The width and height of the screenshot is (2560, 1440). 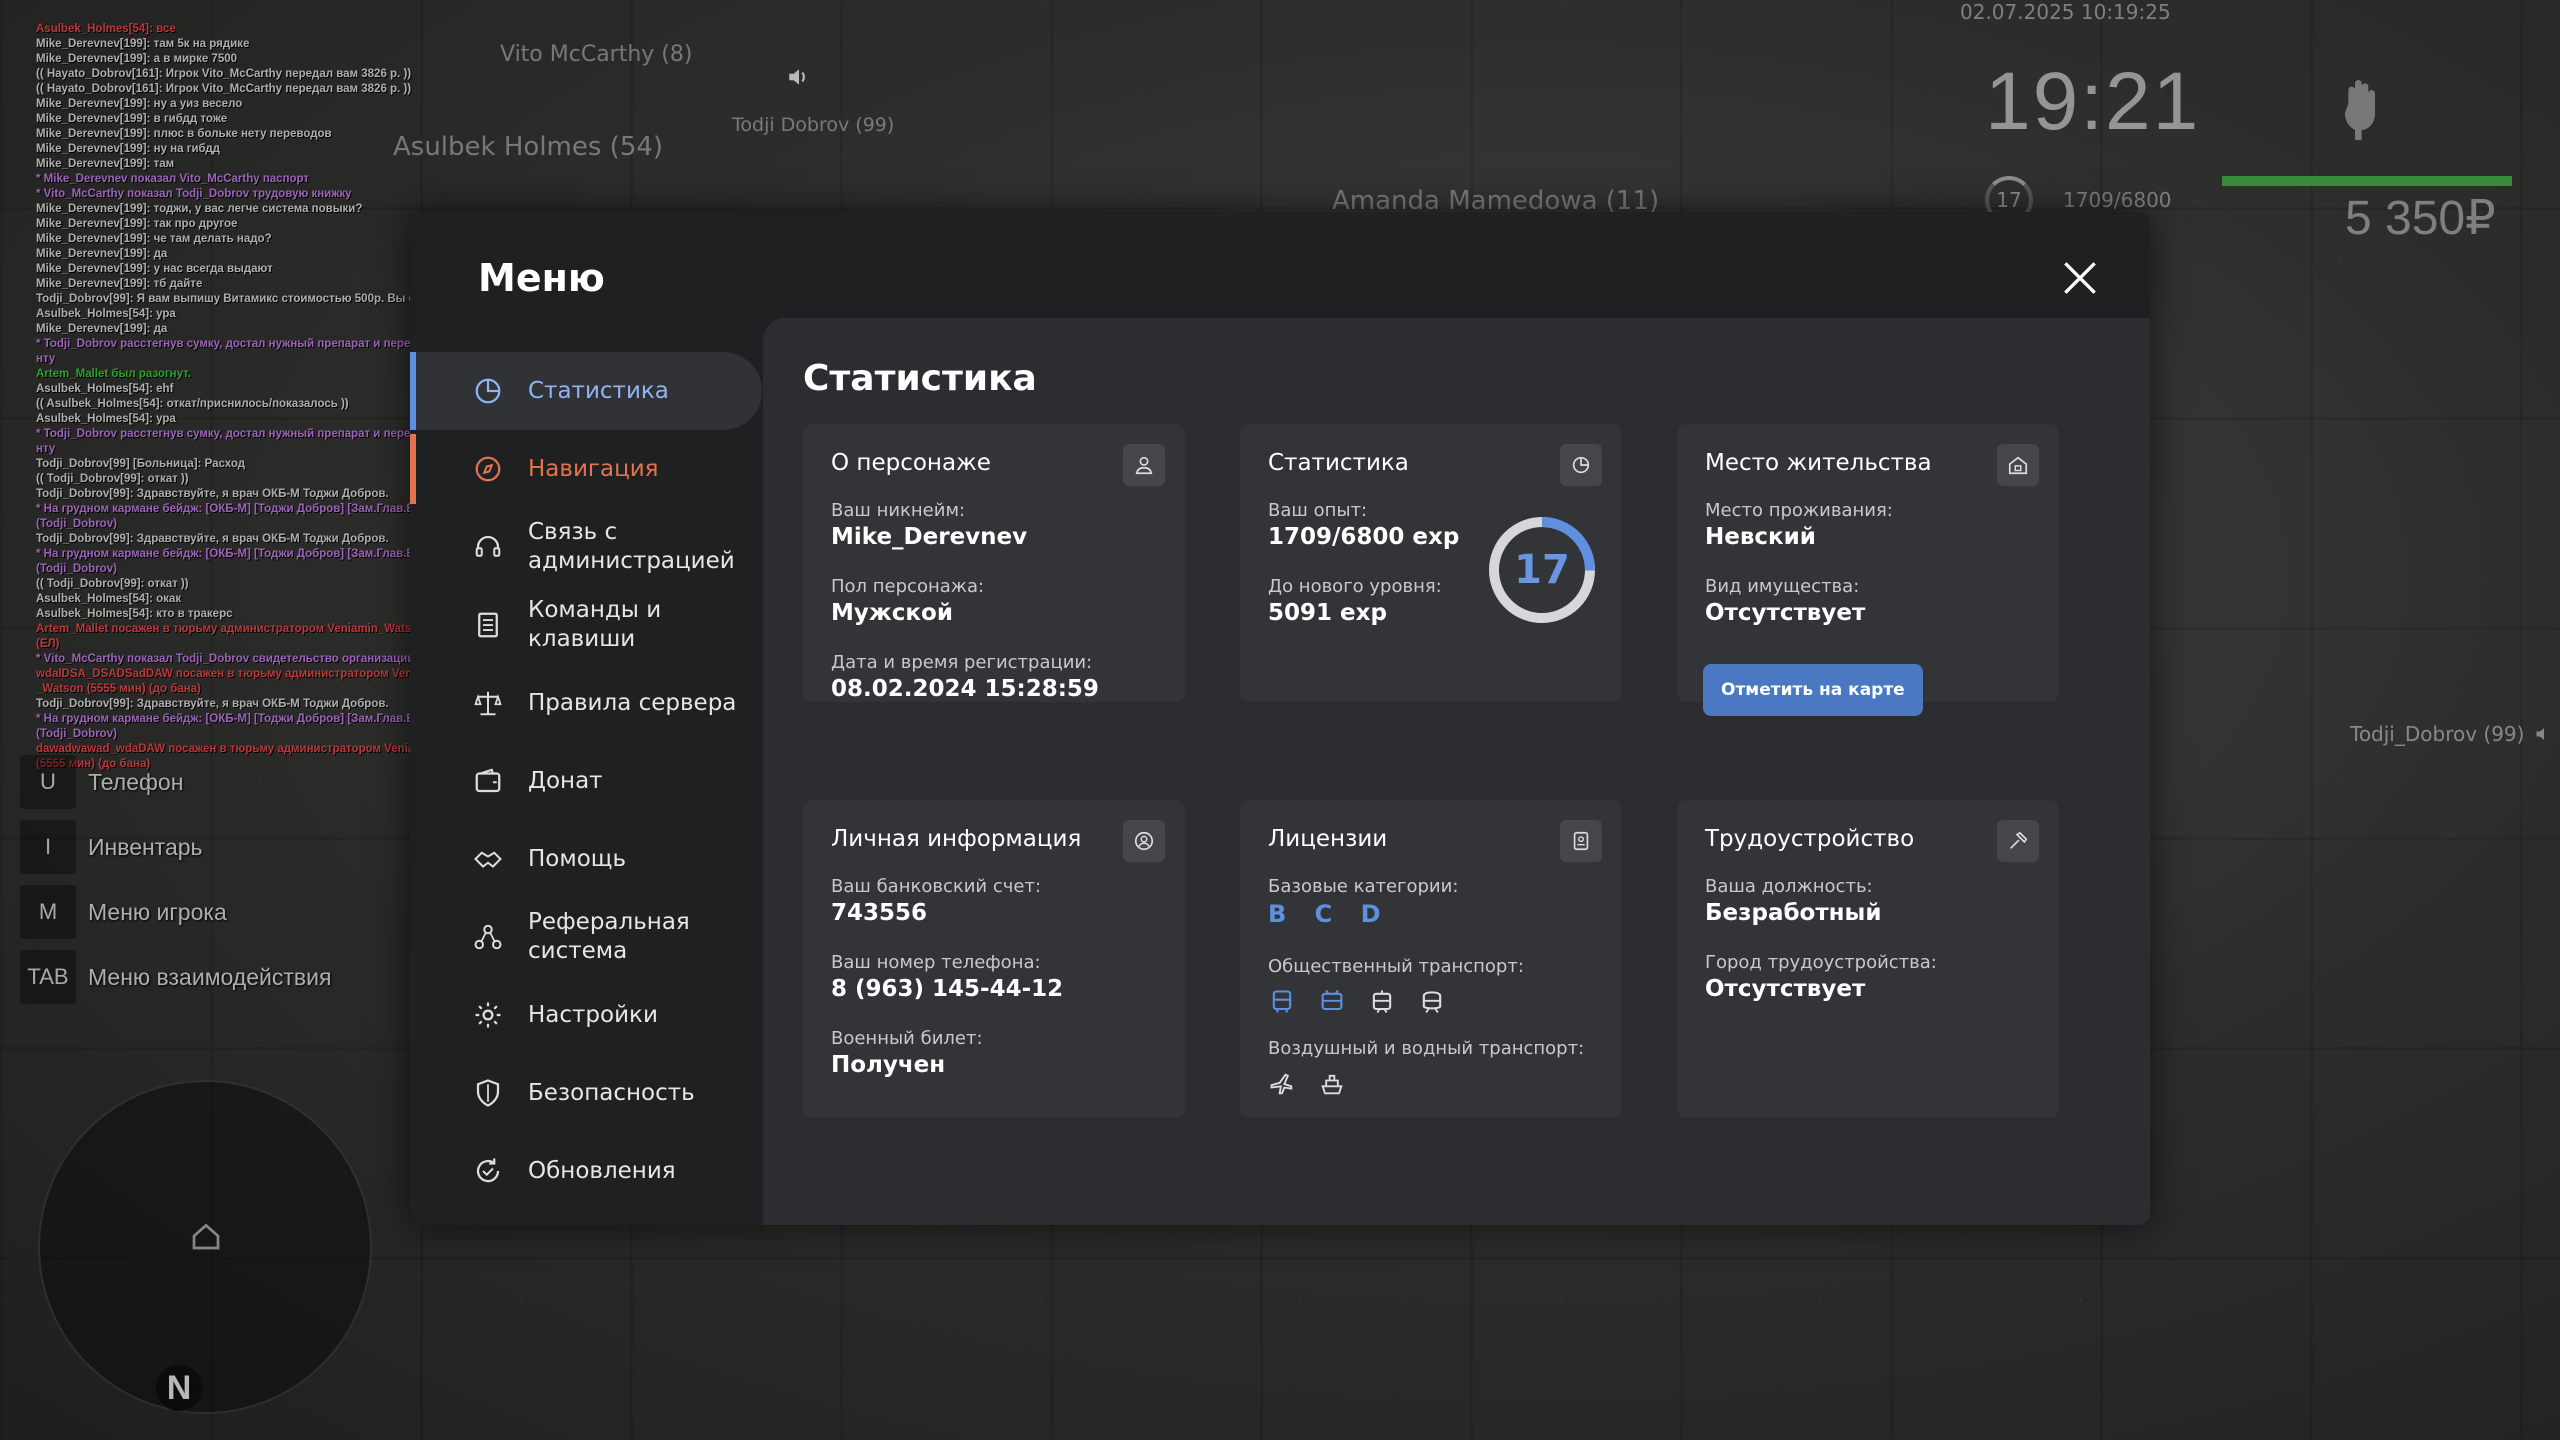 I want to click on gear-icon, so click(x=488, y=1015).